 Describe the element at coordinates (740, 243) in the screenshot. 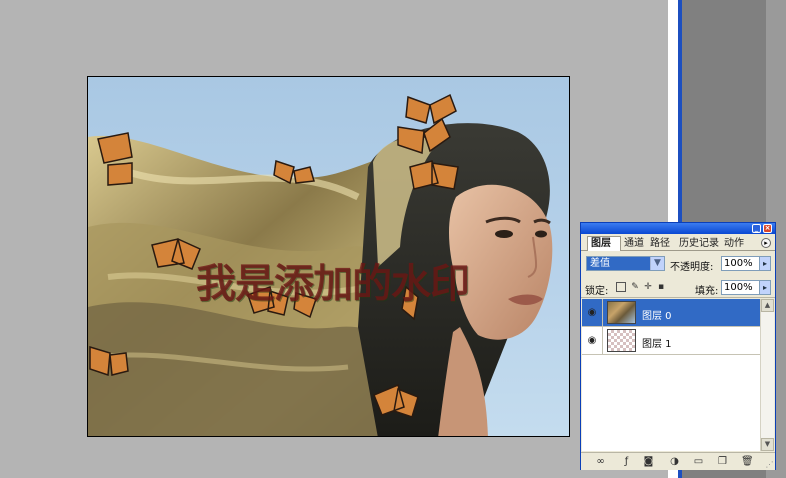

I see `tab-actions: 动作` at that location.